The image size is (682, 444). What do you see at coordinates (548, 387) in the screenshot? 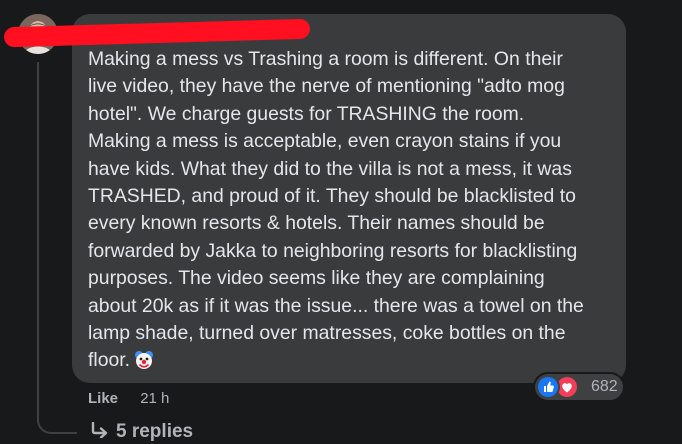
I see `like-icon` at bounding box center [548, 387].